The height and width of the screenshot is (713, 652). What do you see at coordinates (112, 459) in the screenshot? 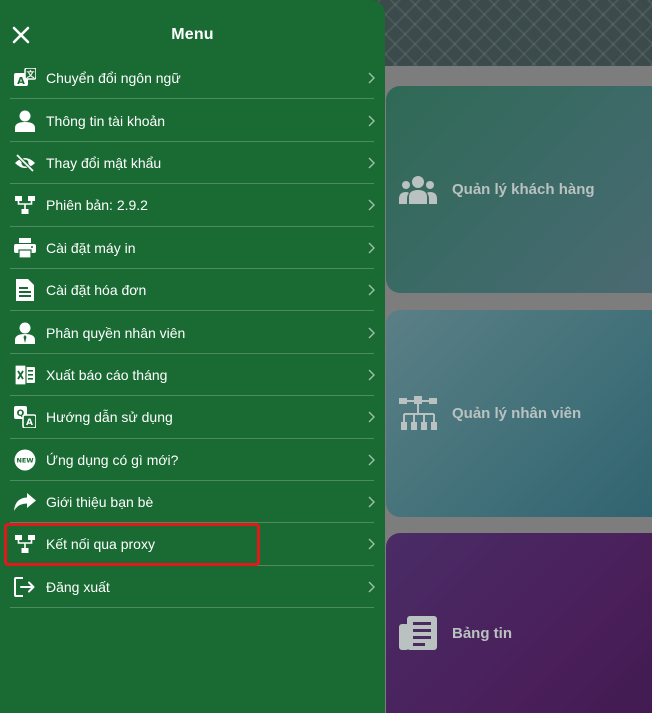
I see `menu-item-label: Ứng dụng có gì mới?` at bounding box center [112, 459].